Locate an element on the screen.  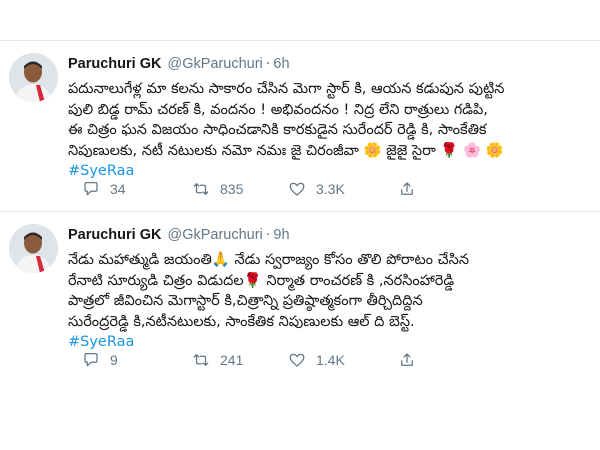
retweet-button: 241 is located at coordinates (240, 360).